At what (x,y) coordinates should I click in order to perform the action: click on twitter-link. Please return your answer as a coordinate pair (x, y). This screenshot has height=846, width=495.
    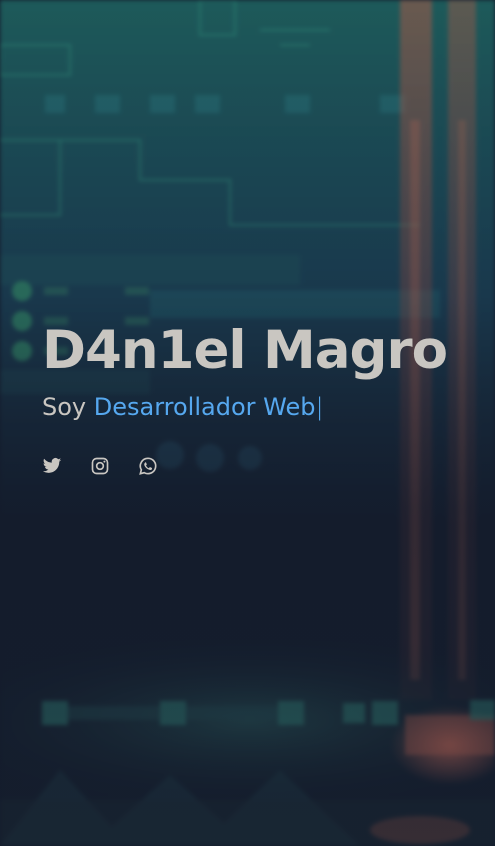
    Looking at the image, I should click on (52, 466).